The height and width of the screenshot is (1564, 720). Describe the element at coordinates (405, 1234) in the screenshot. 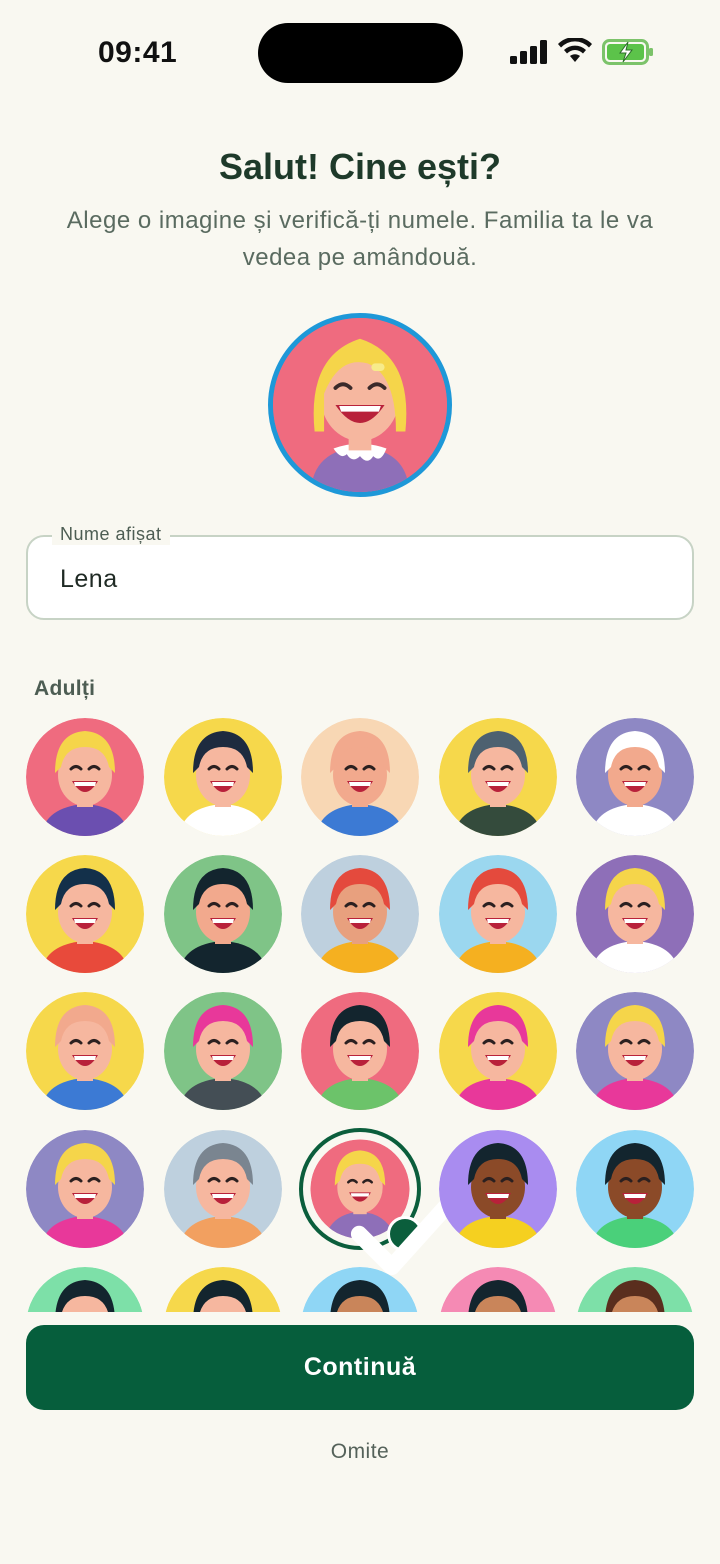

I see `checkmark-icon` at that location.